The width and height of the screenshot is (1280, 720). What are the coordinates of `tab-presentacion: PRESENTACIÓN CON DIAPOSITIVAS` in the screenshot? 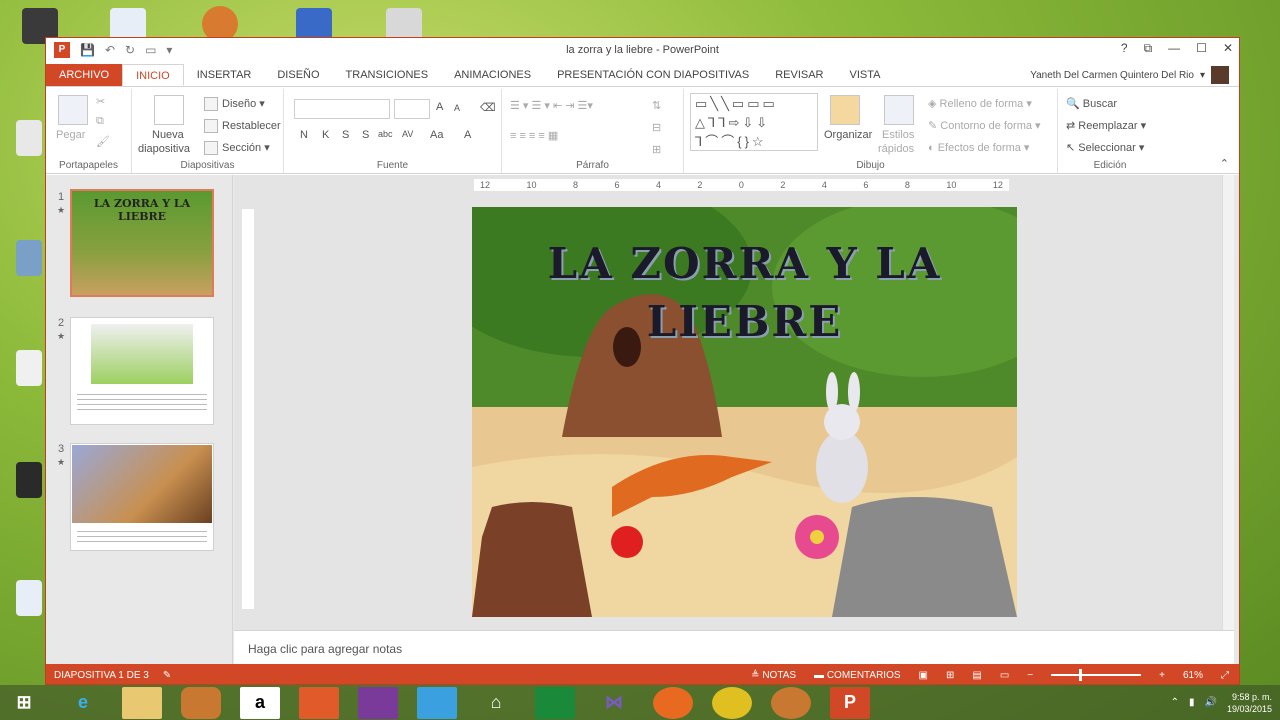 It's located at (653, 75).